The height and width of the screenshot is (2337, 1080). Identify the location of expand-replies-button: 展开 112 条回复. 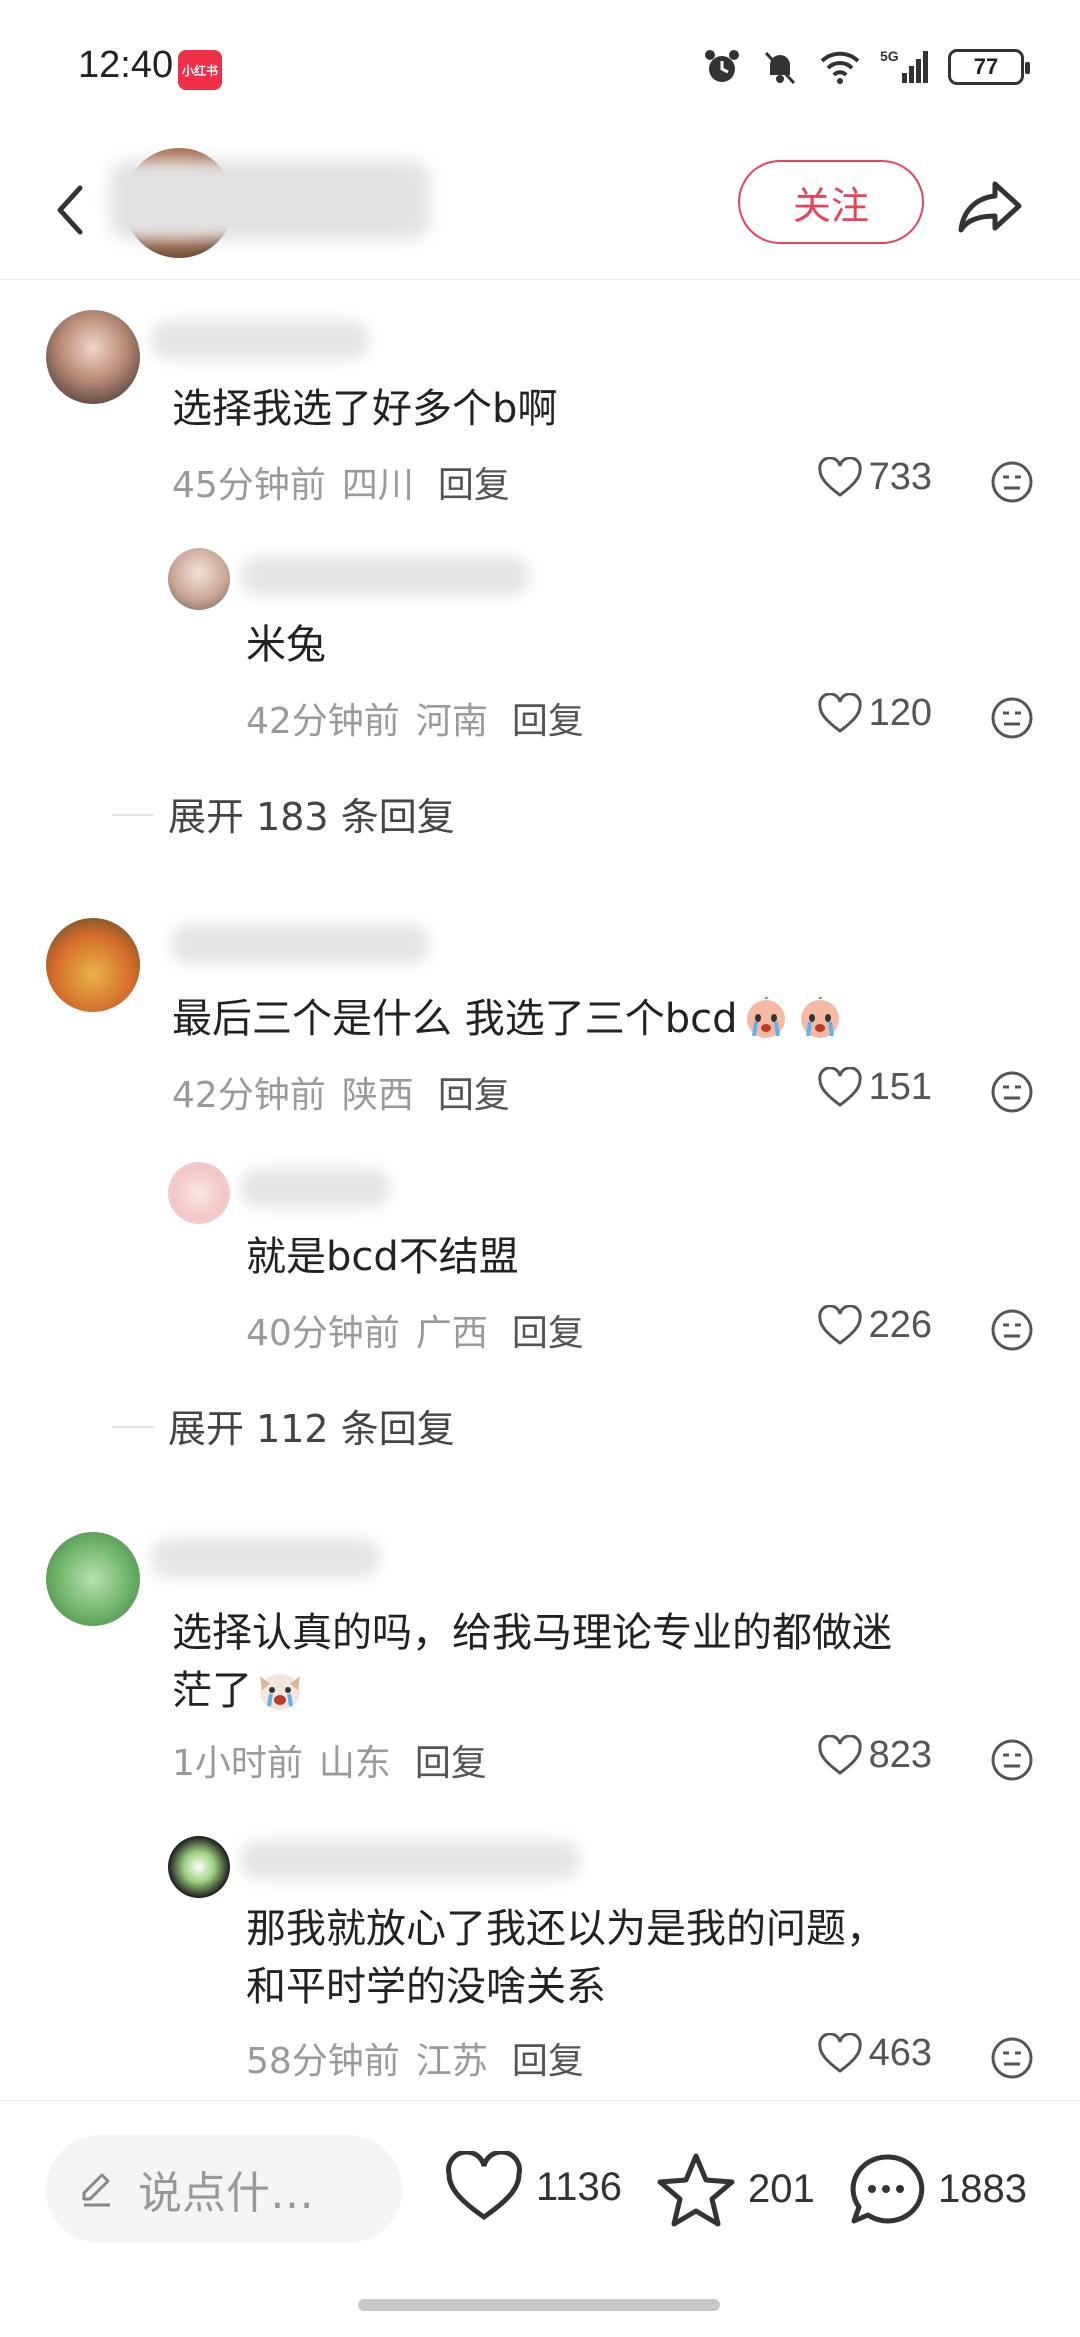
(283, 1425).